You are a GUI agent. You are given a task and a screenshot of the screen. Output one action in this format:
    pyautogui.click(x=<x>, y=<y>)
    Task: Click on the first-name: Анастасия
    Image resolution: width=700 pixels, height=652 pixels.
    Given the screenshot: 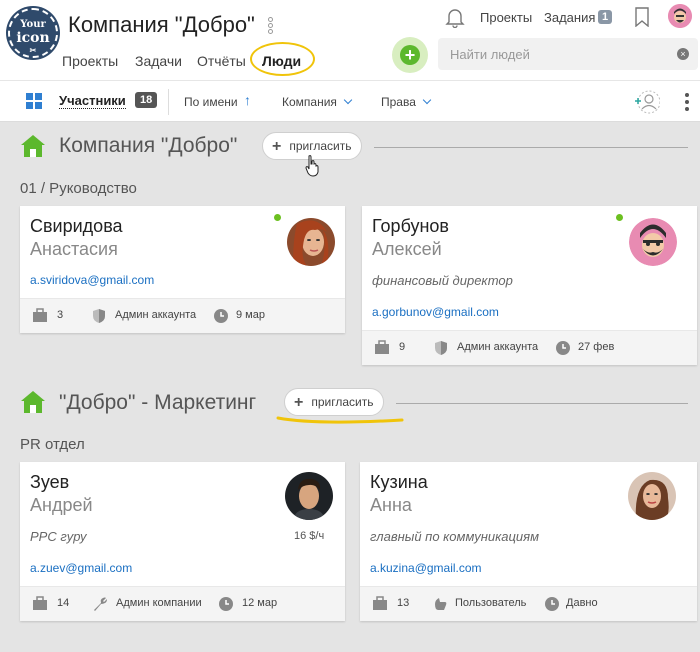 What is the action you would take?
    pyautogui.click(x=74, y=249)
    